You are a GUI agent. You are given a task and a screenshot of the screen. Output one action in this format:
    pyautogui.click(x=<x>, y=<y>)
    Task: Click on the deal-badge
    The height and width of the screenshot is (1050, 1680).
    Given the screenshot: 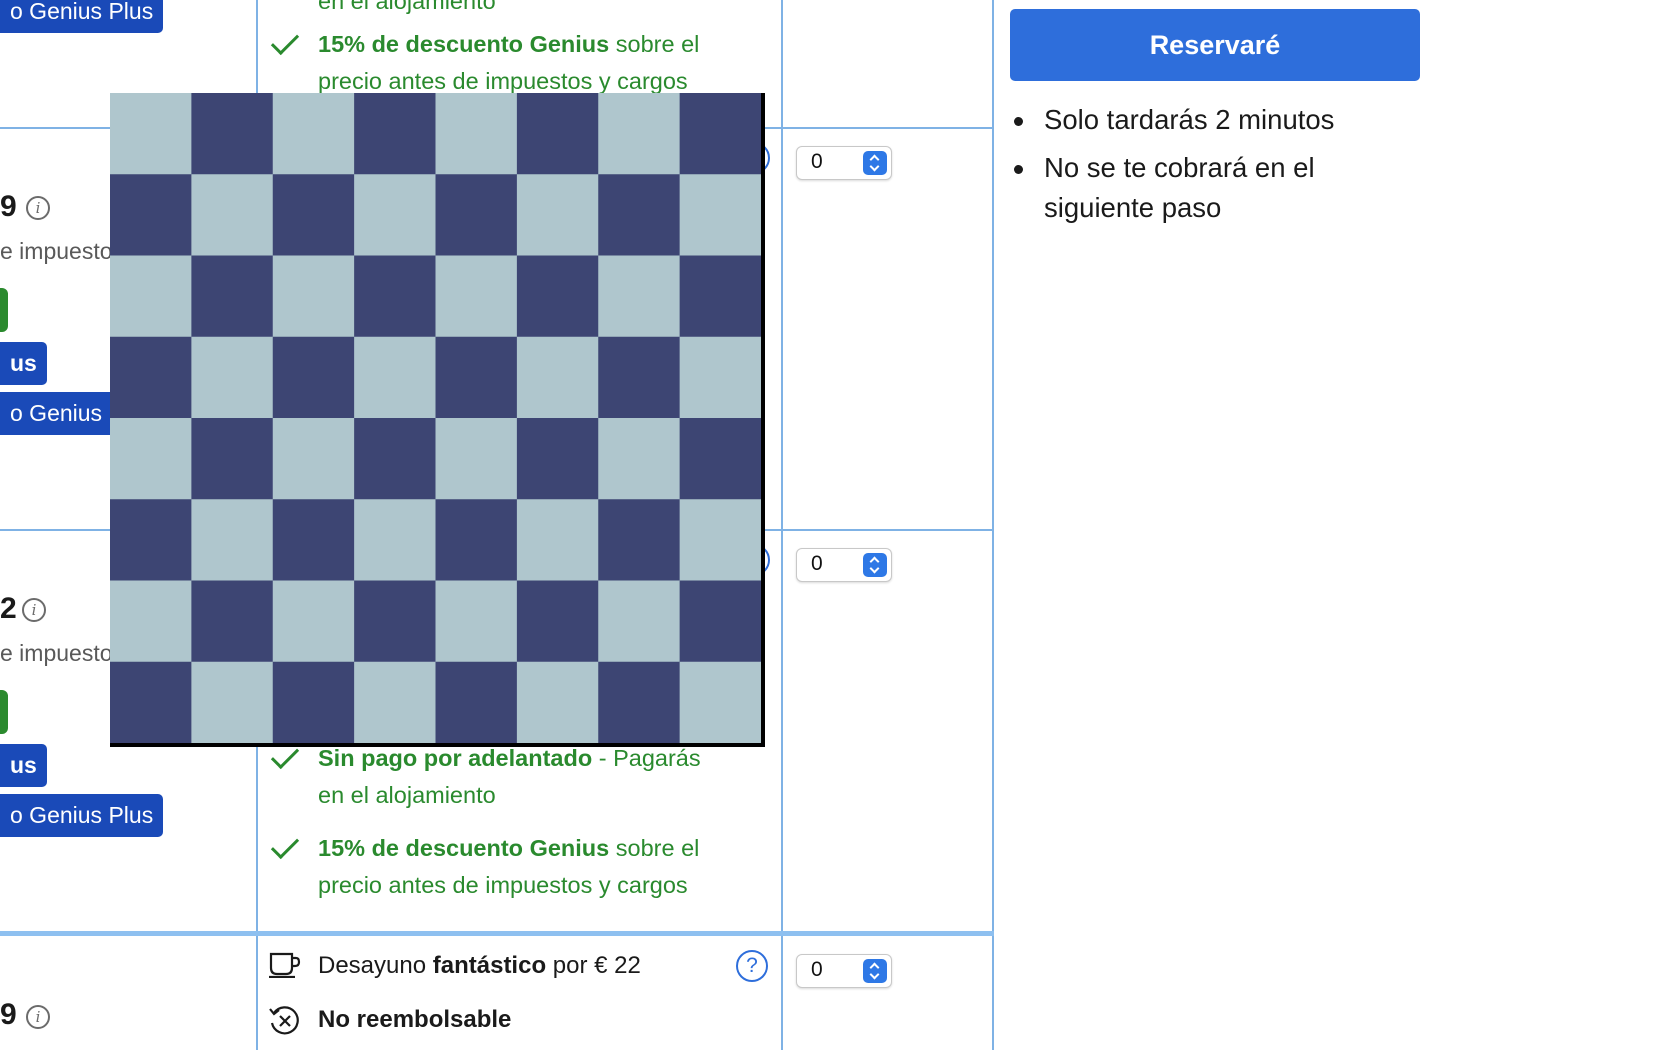 What is the action you would take?
    pyautogui.click(x=4, y=712)
    